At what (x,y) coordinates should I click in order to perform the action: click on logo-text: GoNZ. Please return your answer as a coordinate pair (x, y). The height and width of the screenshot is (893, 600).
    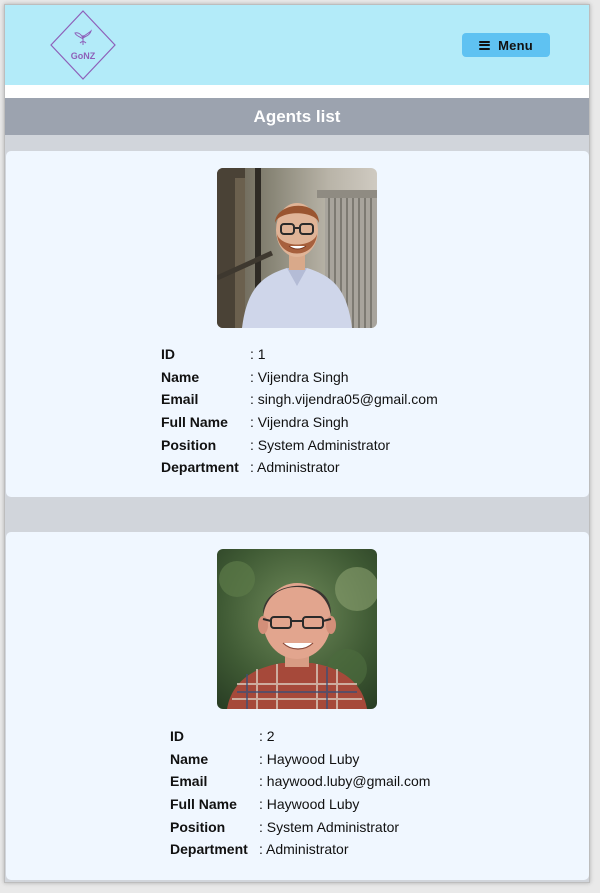
    Looking at the image, I should click on (83, 56).